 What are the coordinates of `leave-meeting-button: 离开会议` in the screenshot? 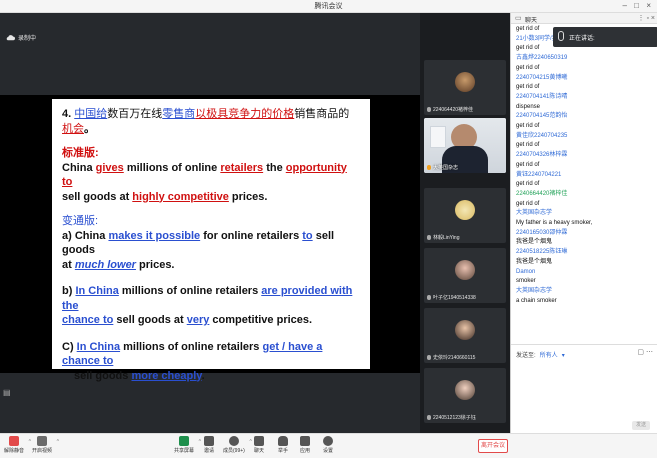 It's located at (493, 446).